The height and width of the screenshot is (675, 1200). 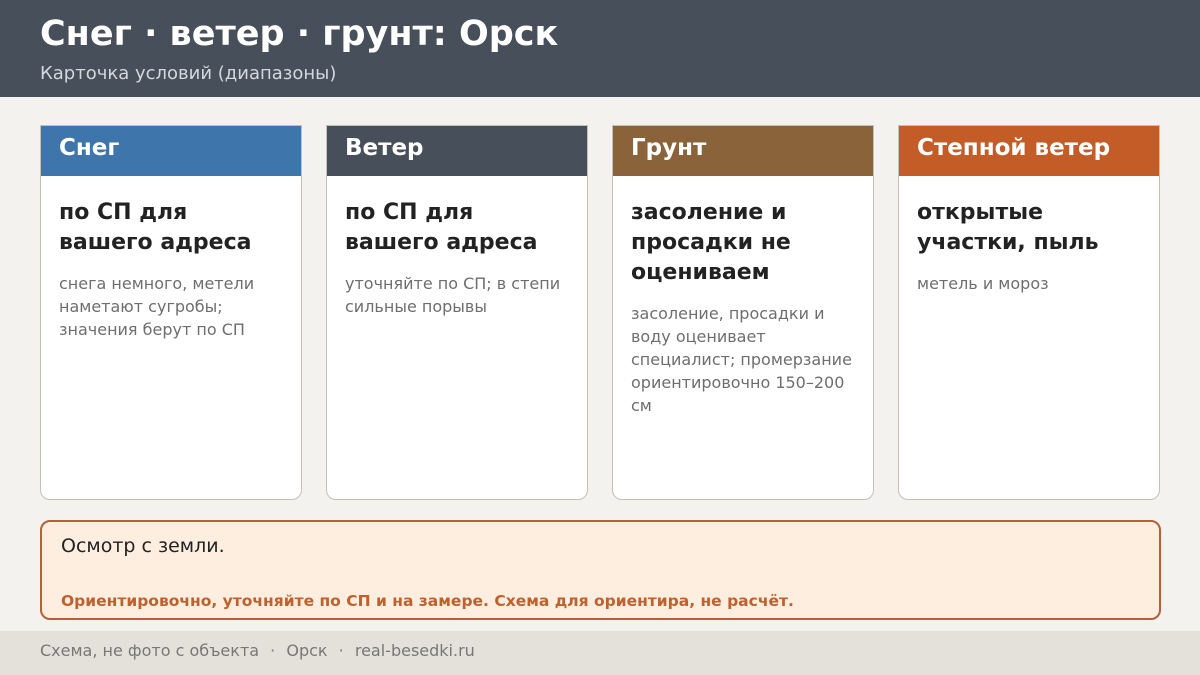 I want to click on page-title: Снег · ветер · грунт: Орск, so click(x=299, y=34).